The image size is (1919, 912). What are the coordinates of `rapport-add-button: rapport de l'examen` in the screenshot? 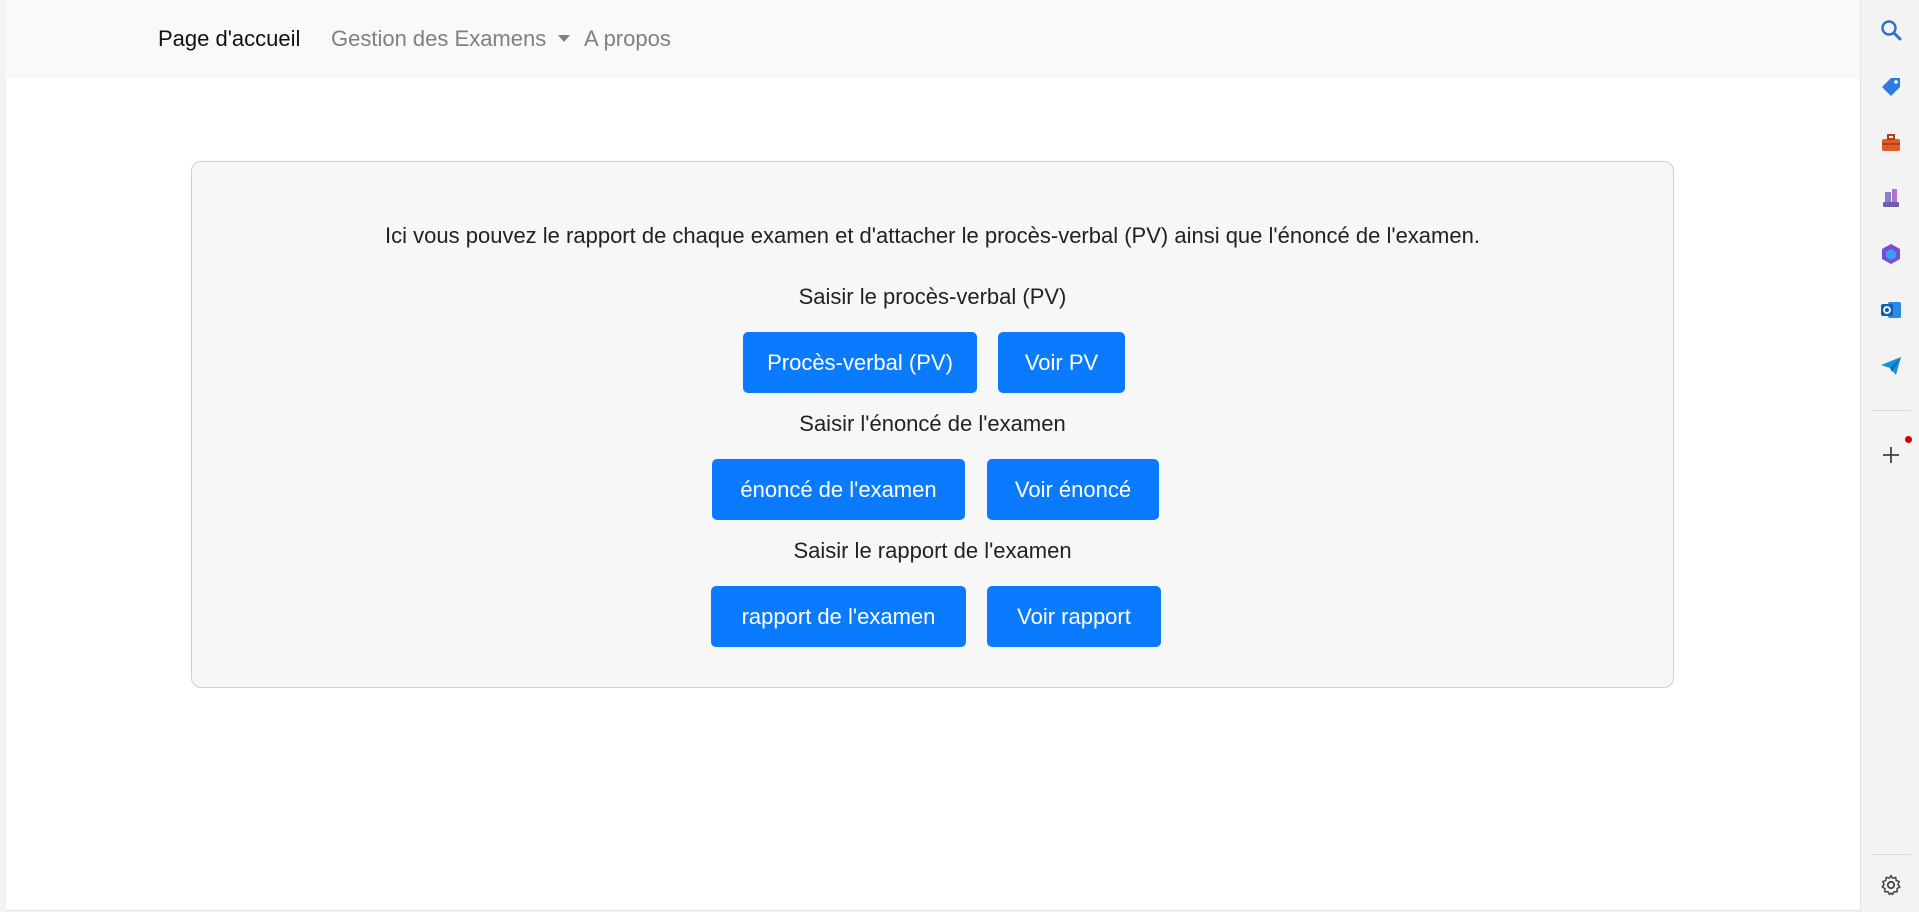 It's located at (838, 616).